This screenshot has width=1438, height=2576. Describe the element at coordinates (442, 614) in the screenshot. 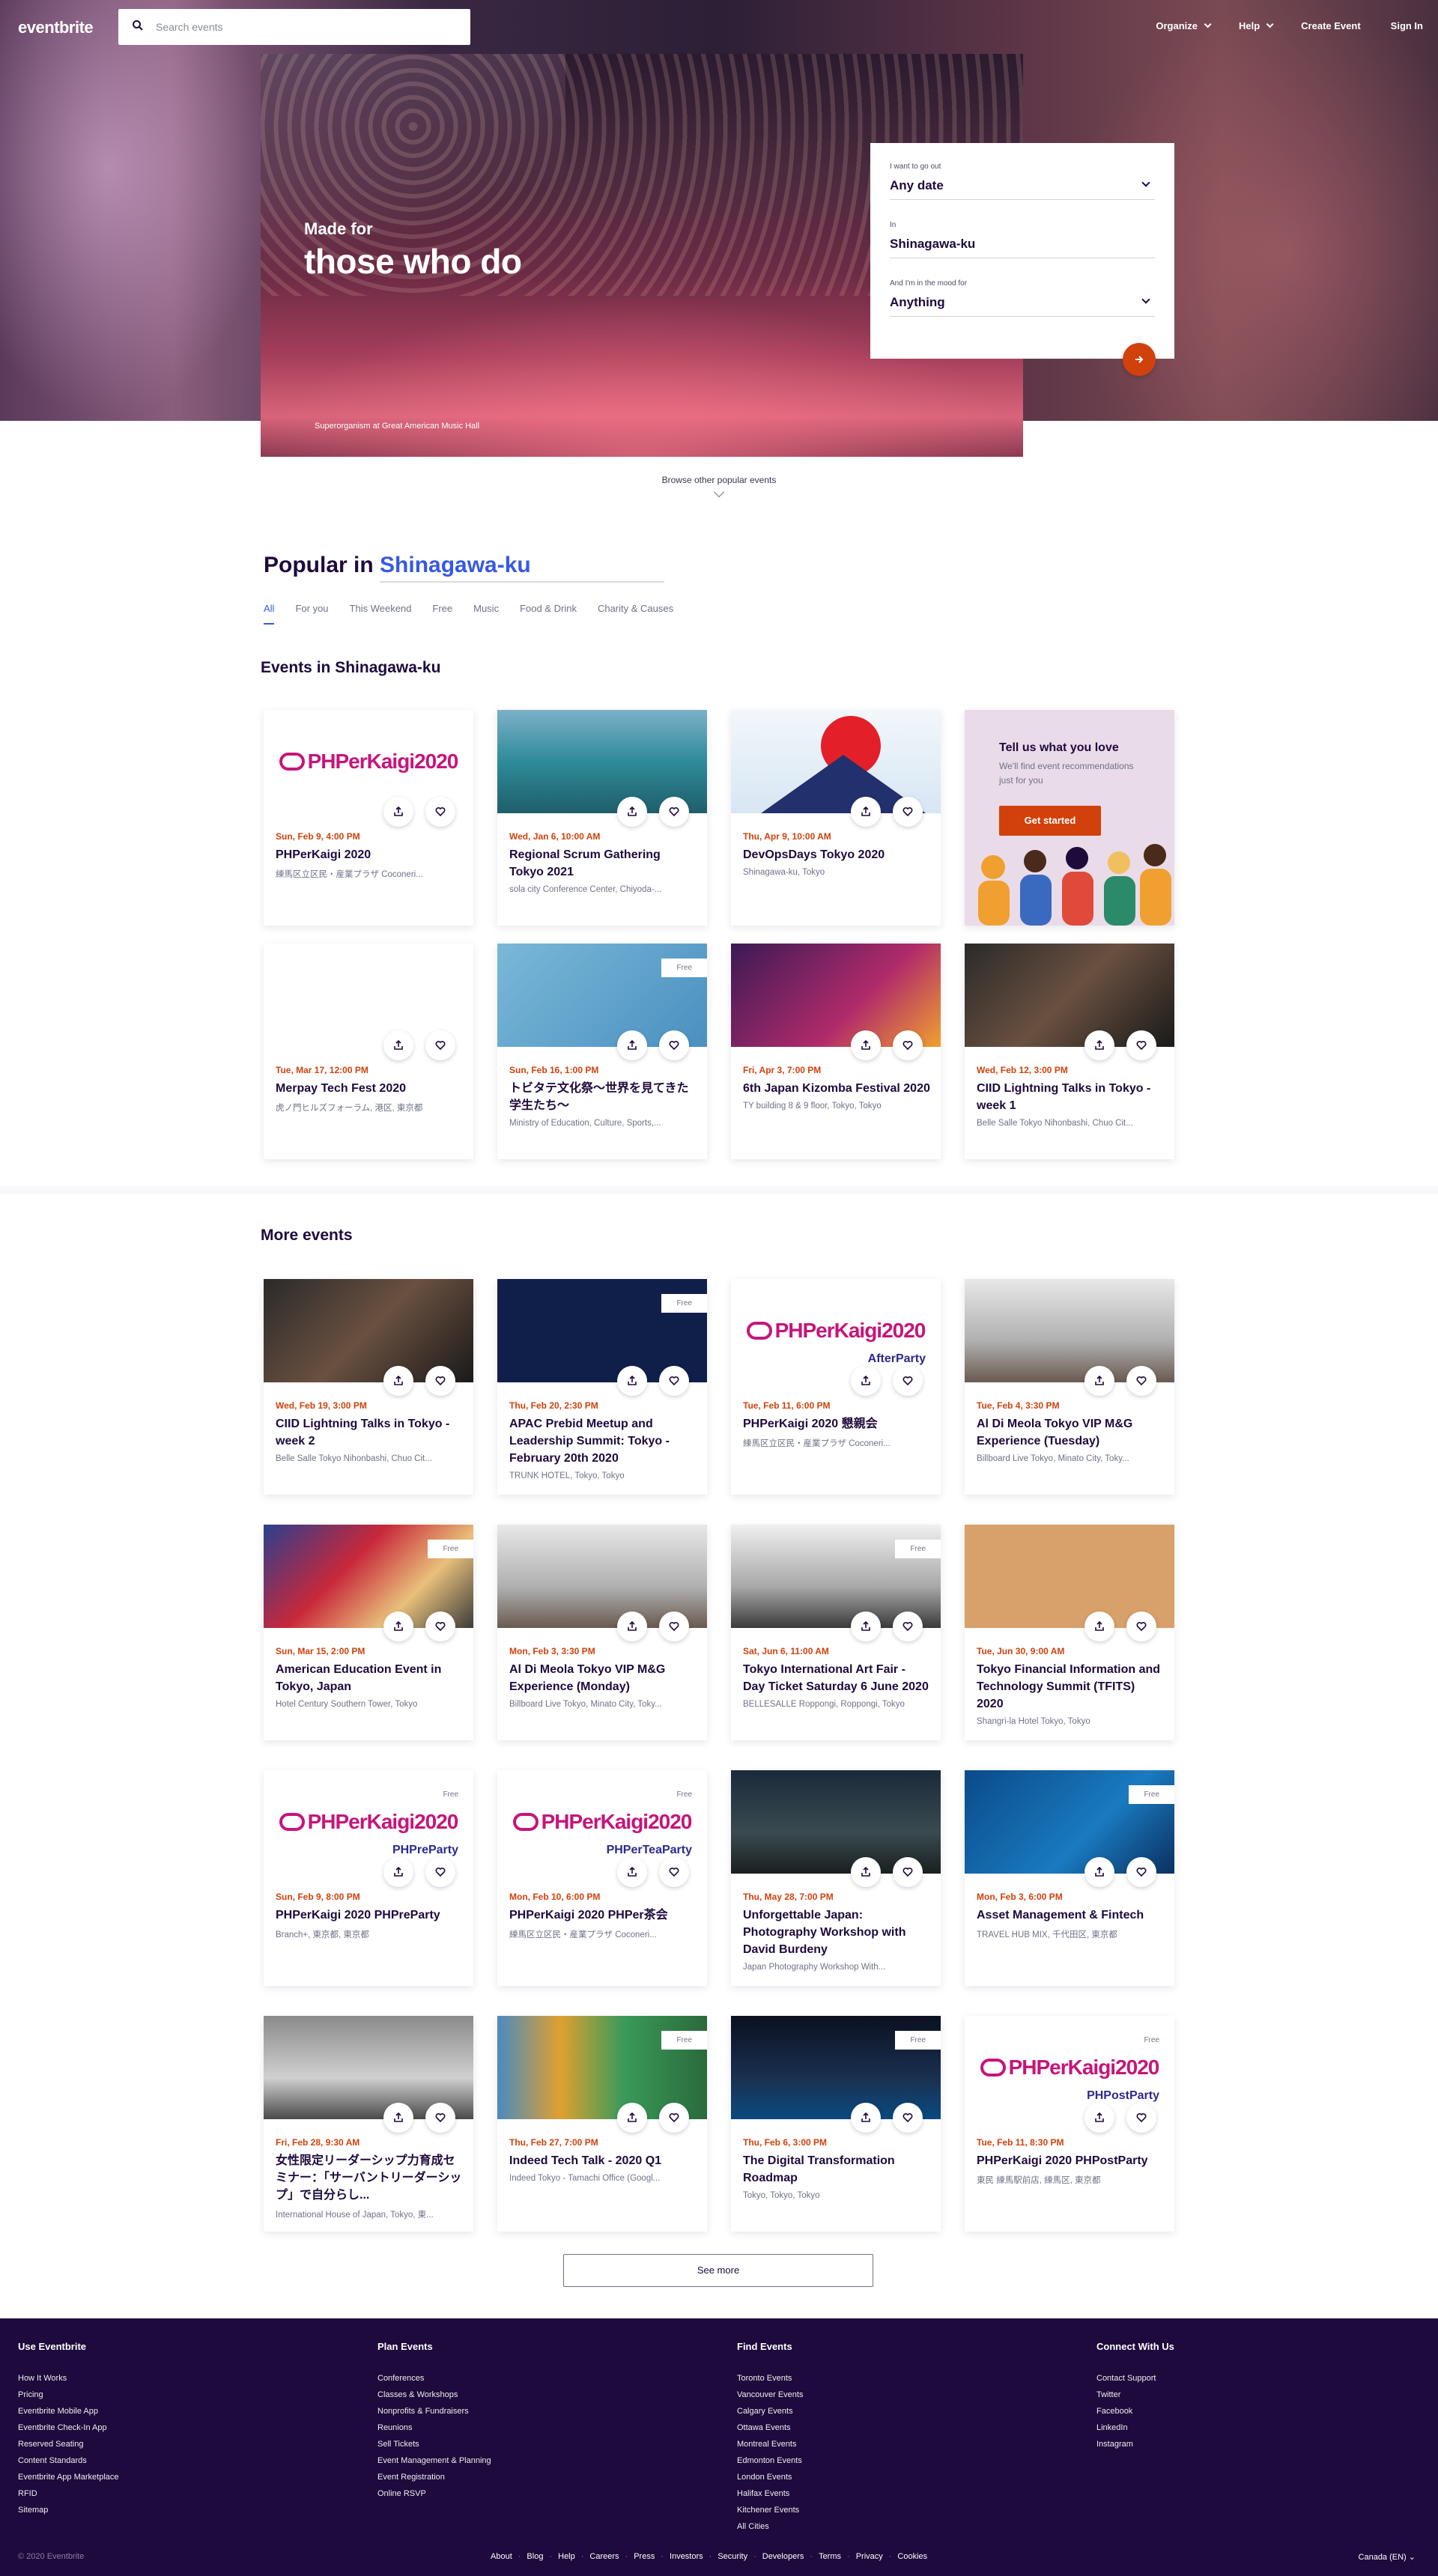

I see `tab-free: Free` at that location.